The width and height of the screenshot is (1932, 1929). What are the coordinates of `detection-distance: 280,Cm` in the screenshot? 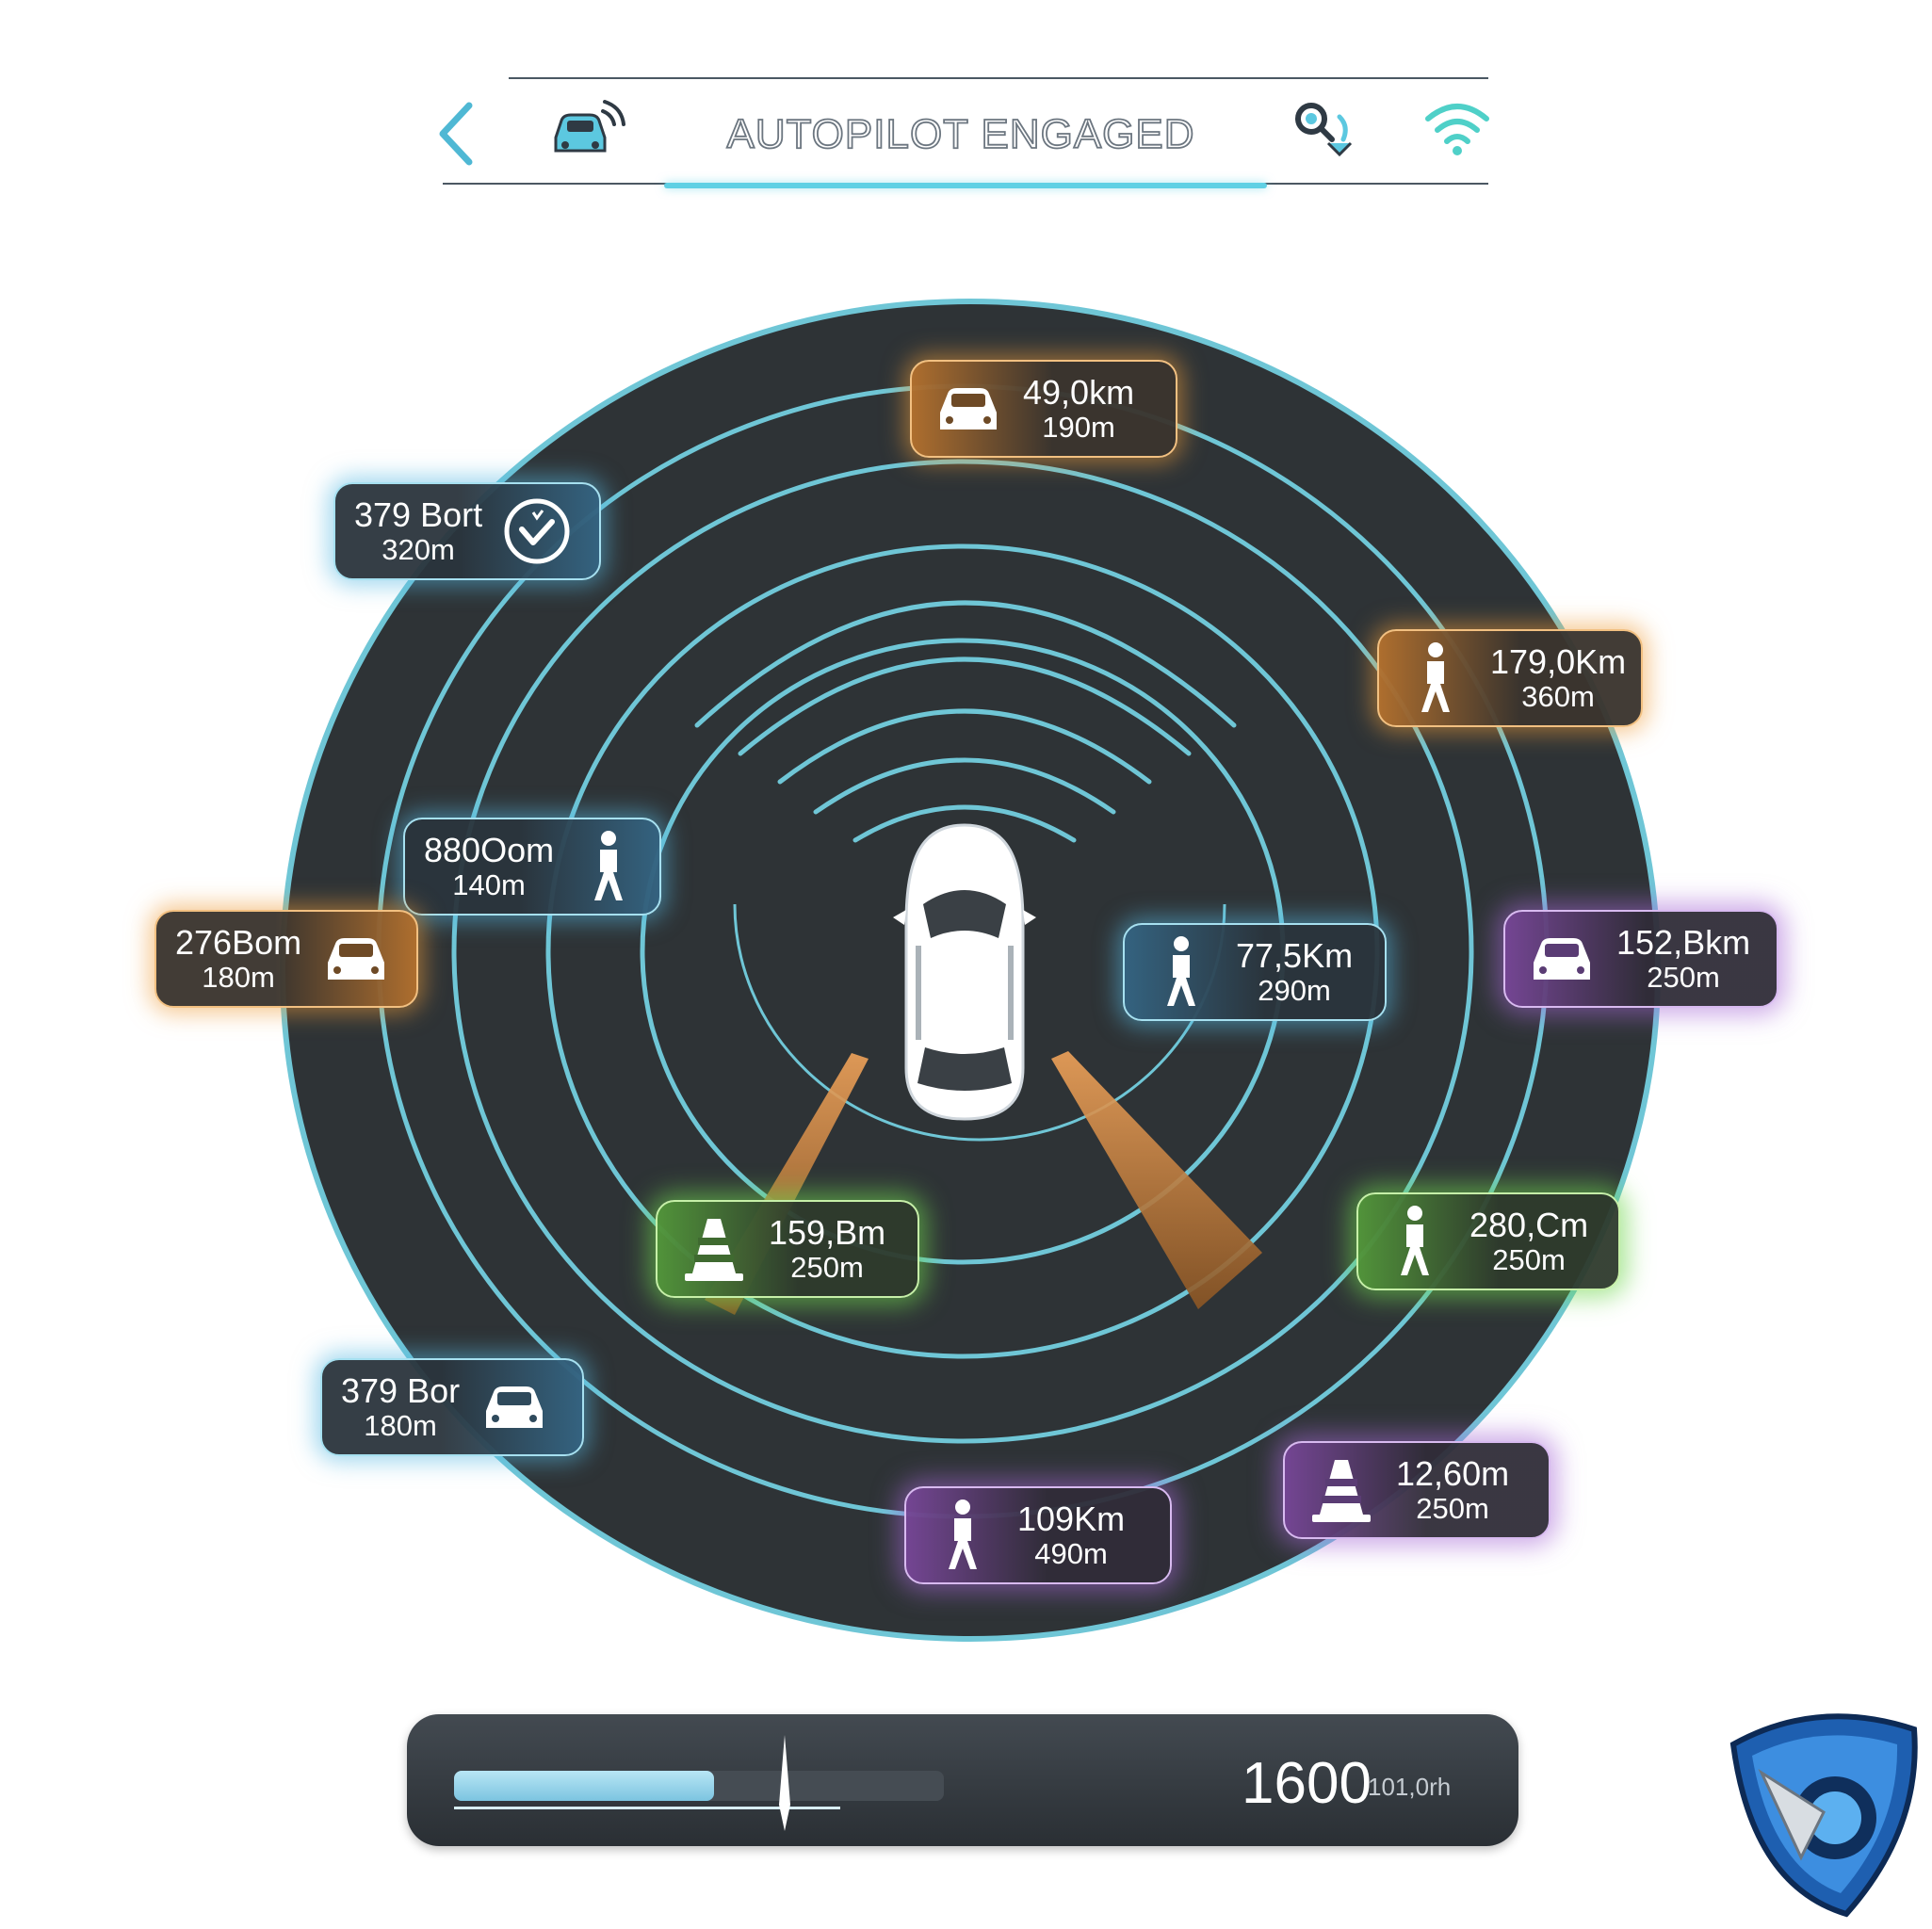 It's located at (1529, 1225).